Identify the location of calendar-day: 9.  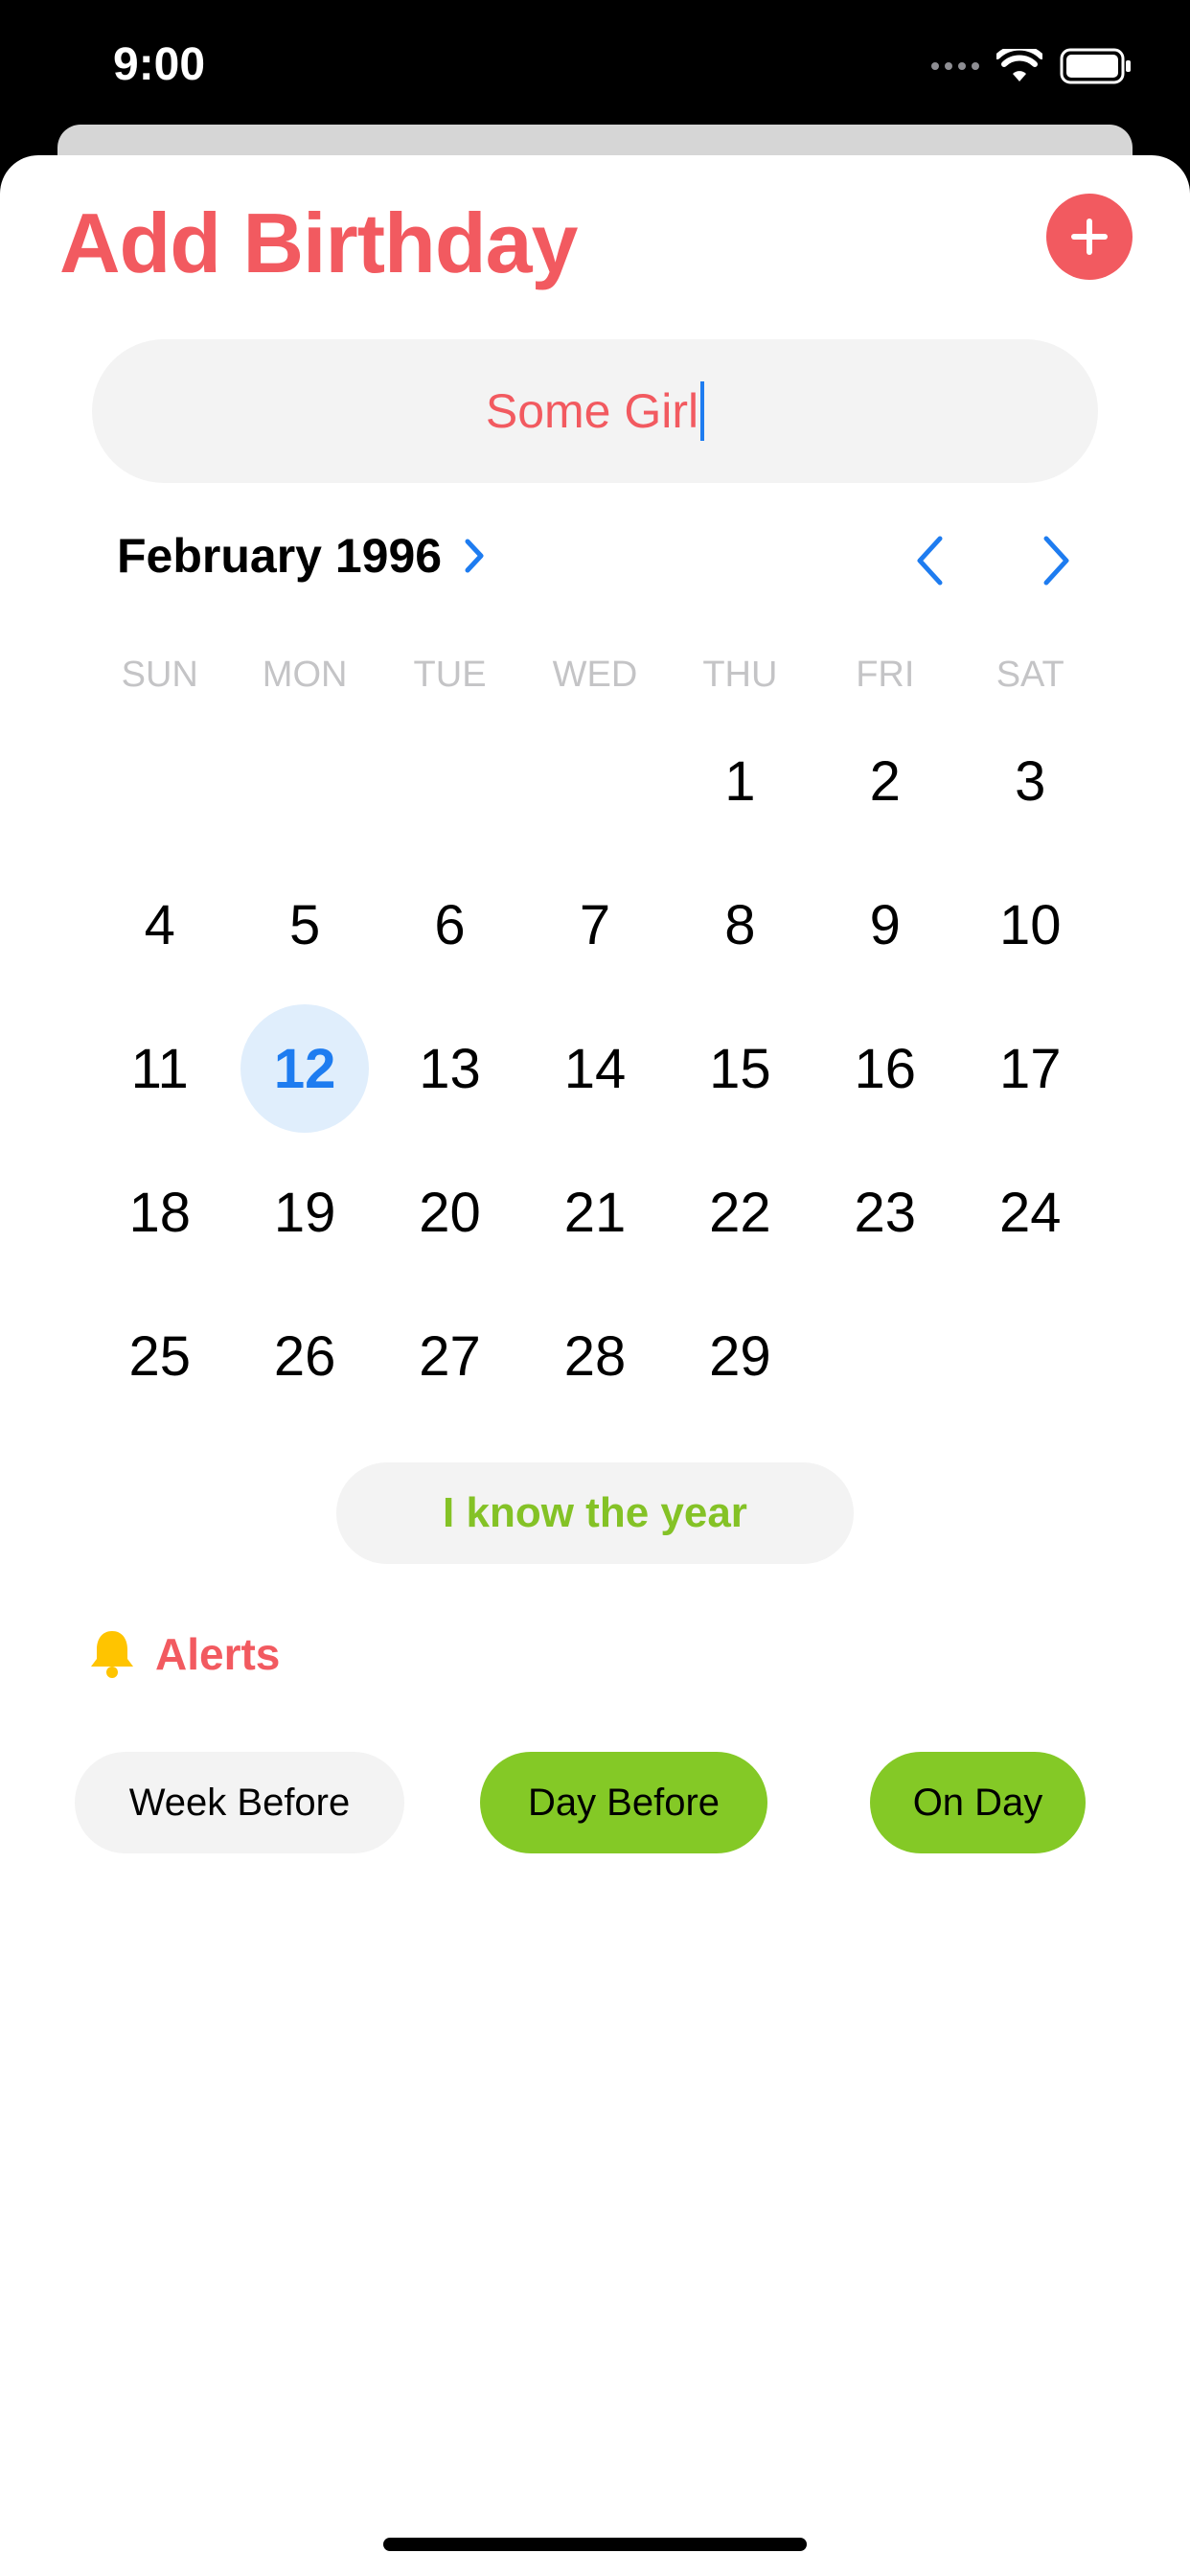
(885, 925).